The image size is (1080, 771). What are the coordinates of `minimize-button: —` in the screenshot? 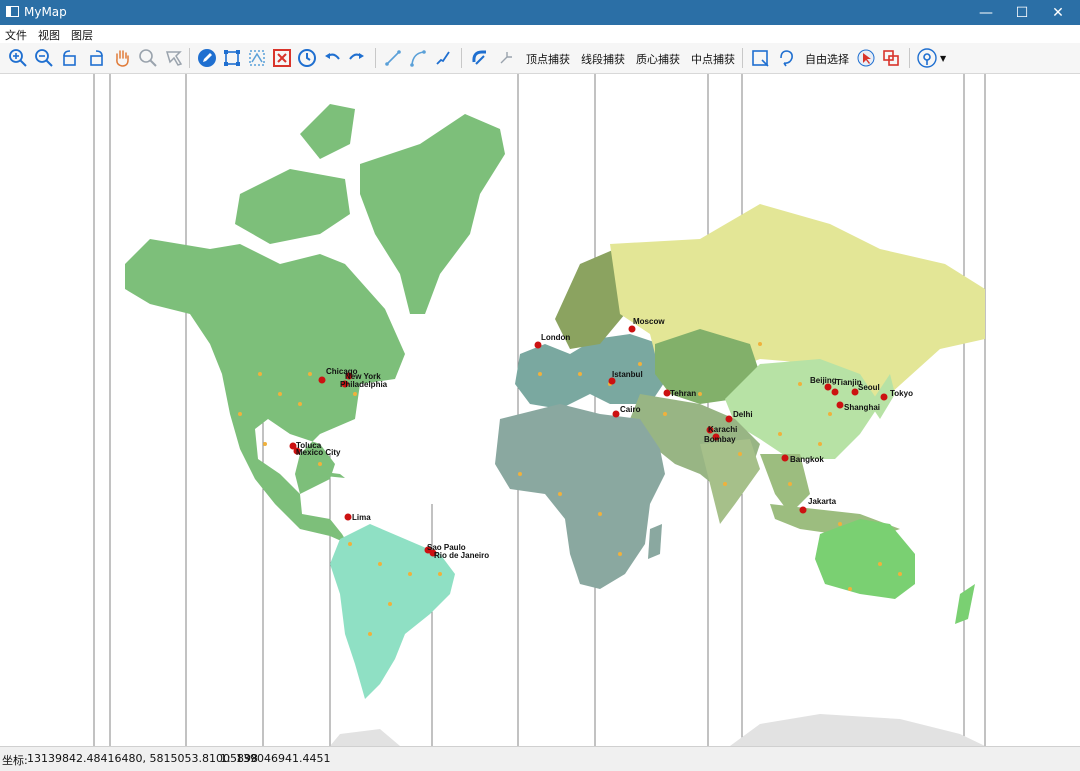 It's located at (986, 12).